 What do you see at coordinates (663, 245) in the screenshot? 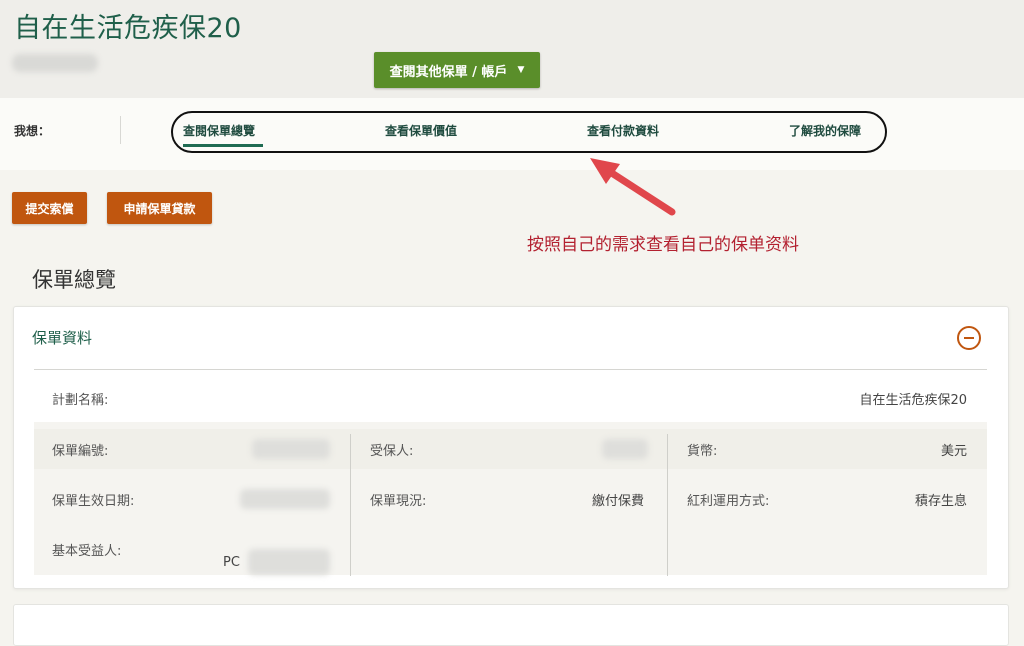
I see `annotation-text: 按照自己的需求查看自己的保单资料` at bounding box center [663, 245].